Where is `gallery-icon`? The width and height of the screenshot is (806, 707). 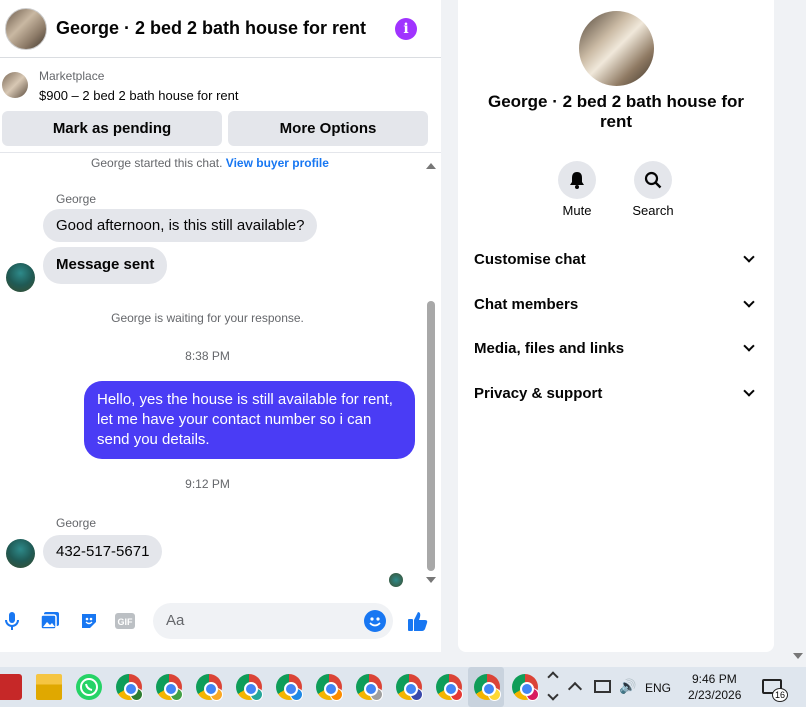
gallery-icon is located at coordinates (50, 621).